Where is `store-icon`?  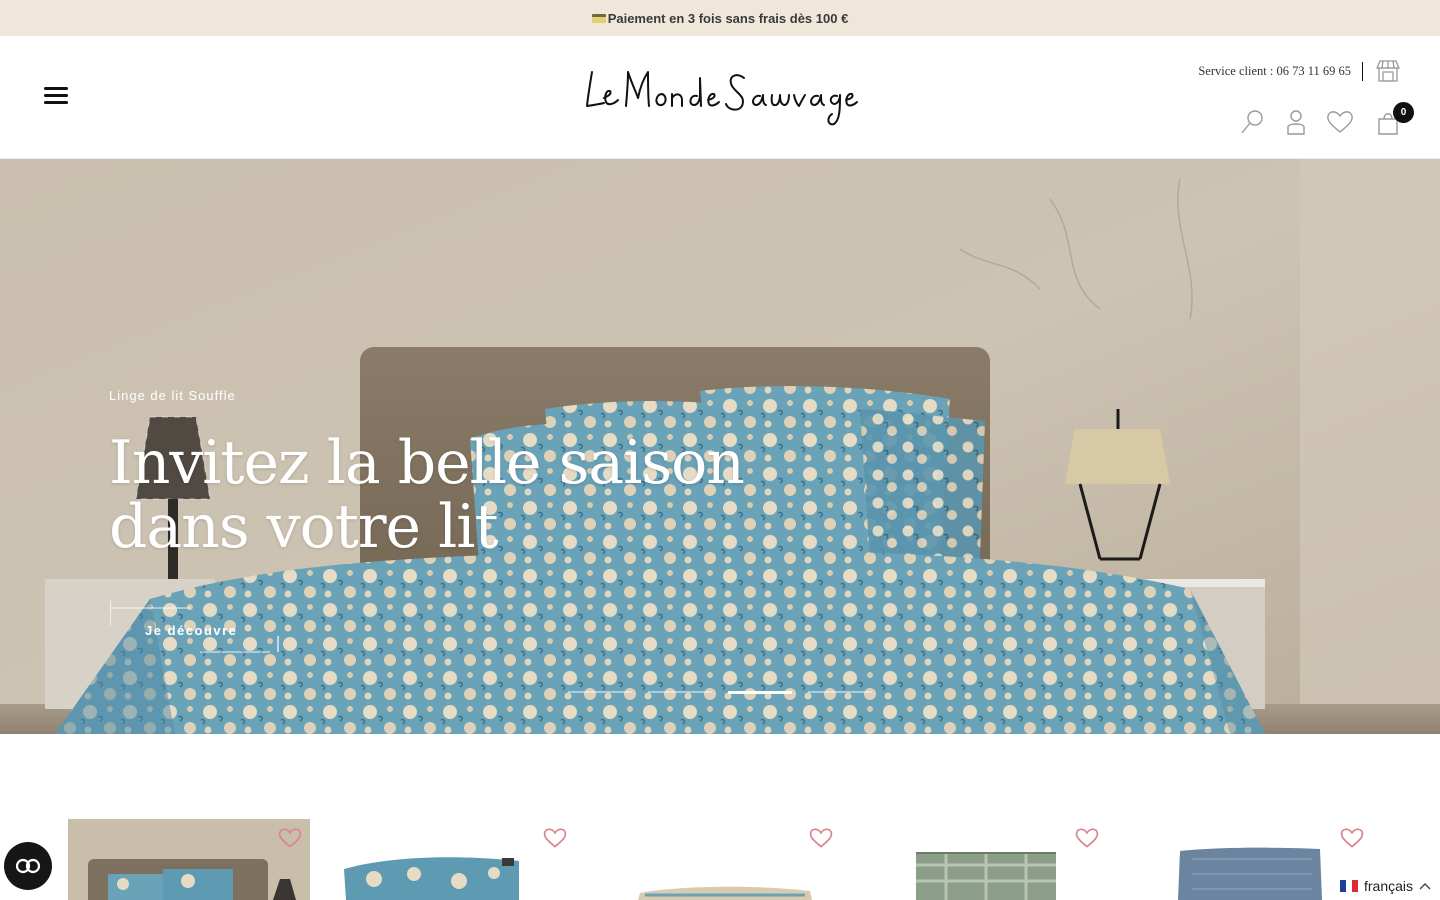
store-icon is located at coordinates (1388, 71).